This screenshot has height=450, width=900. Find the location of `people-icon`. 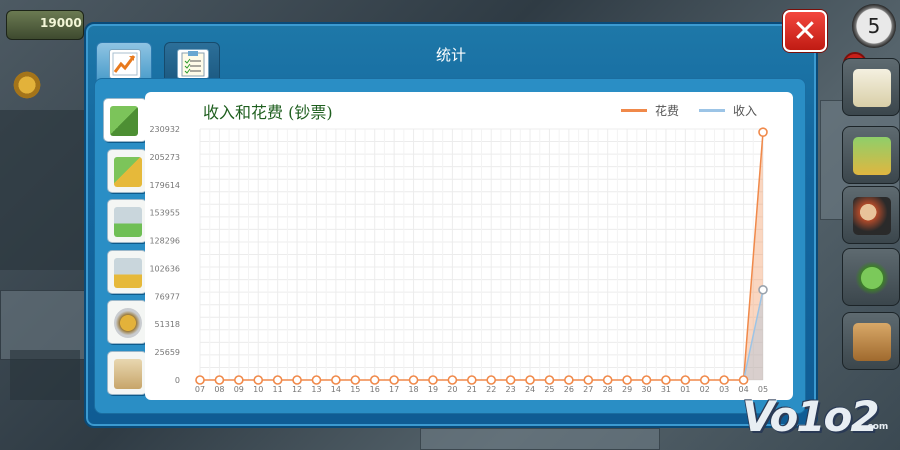

people-icon is located at coordinates (872, 216).